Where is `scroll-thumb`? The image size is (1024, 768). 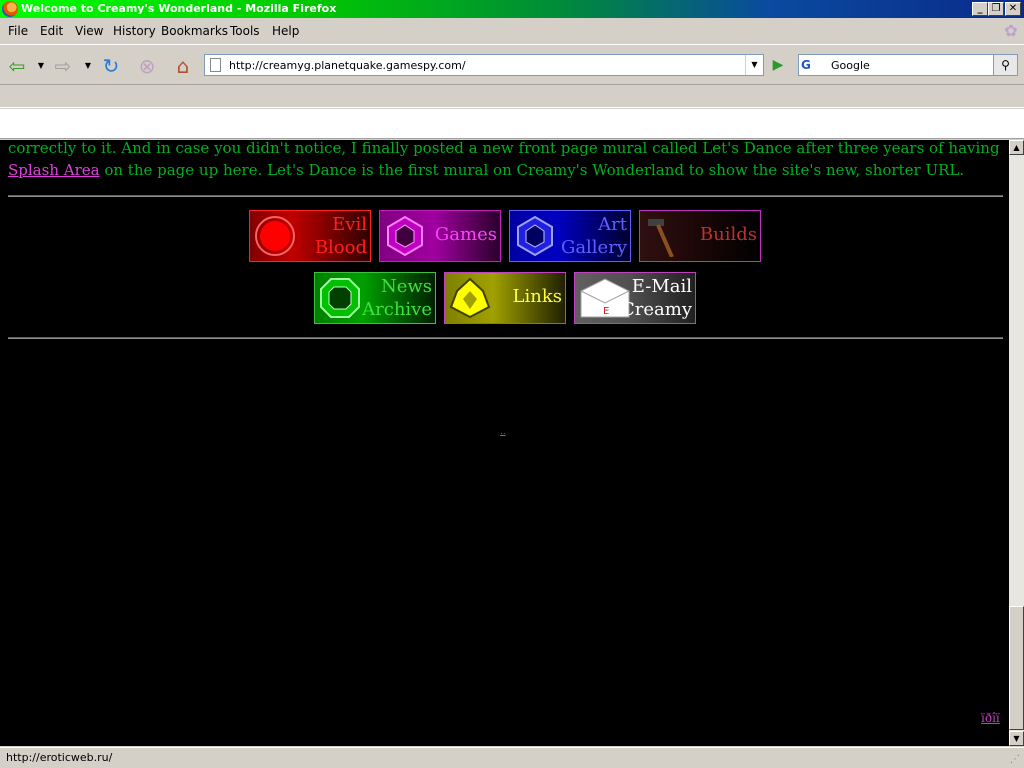 scroll-thumb is located at coordinates (1016, 668).